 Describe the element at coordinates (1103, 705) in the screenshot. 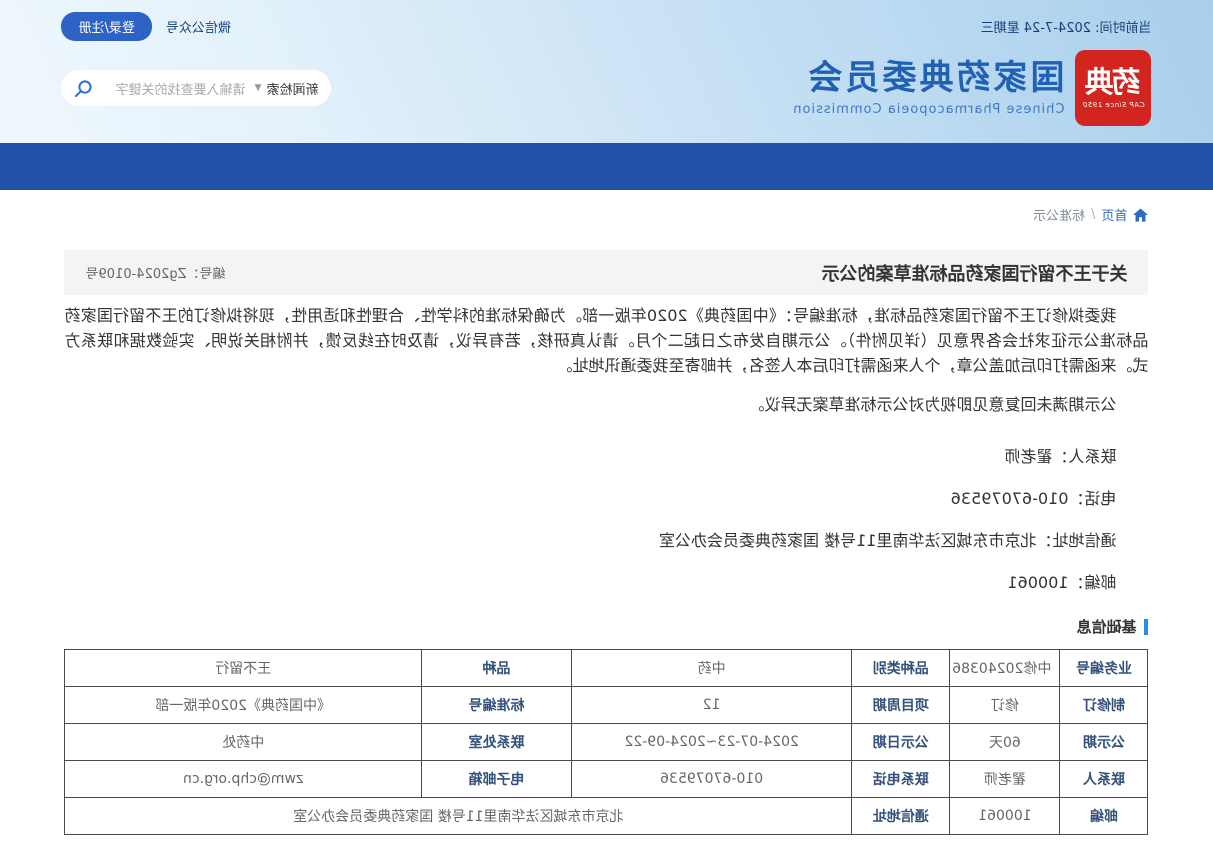

I see `info-label-cell: 制修订` at that location.